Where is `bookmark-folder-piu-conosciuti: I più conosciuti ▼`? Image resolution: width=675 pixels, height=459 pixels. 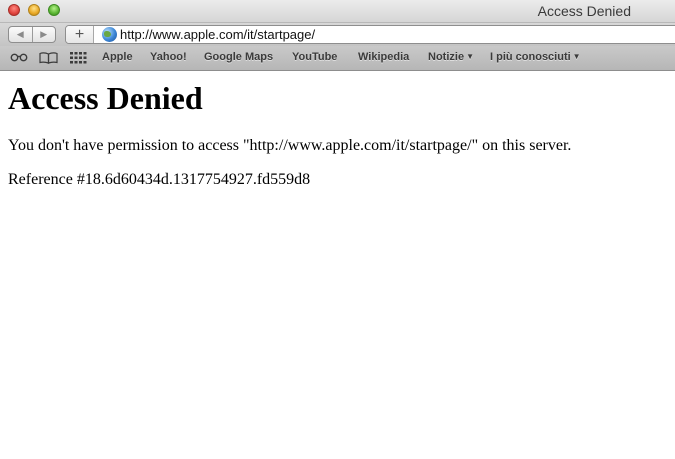
bookmark-folder-piu-conosciuti: I più conosciuti ▼ is located at coordinates (535, 57).